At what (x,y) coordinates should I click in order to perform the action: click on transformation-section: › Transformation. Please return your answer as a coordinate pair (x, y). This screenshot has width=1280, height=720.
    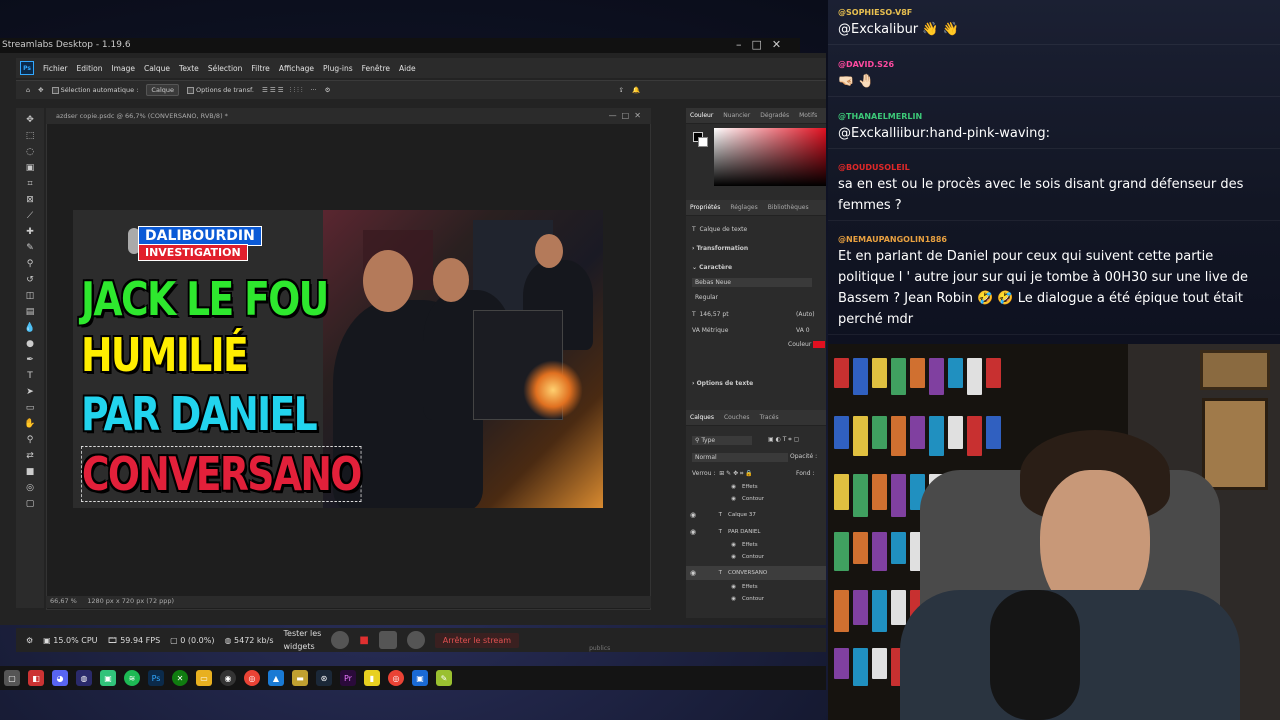
    Looking at the image, I should click on (720, 248).